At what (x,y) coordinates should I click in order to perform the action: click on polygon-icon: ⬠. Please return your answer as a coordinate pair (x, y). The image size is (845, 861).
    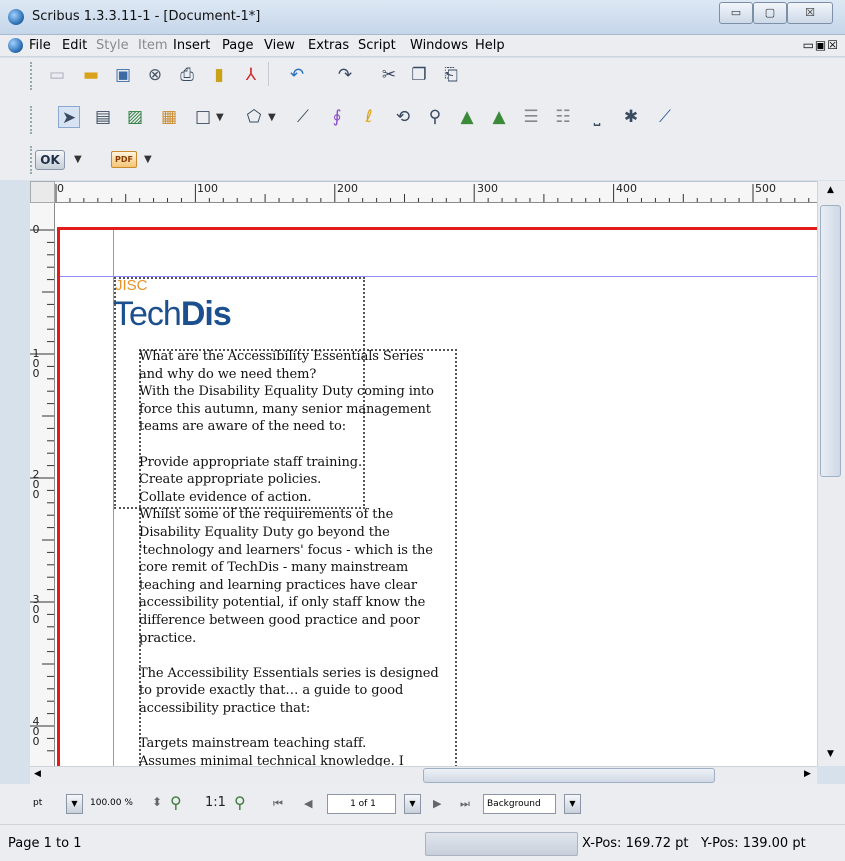
    Looking at the image, I should click on (254, 117).